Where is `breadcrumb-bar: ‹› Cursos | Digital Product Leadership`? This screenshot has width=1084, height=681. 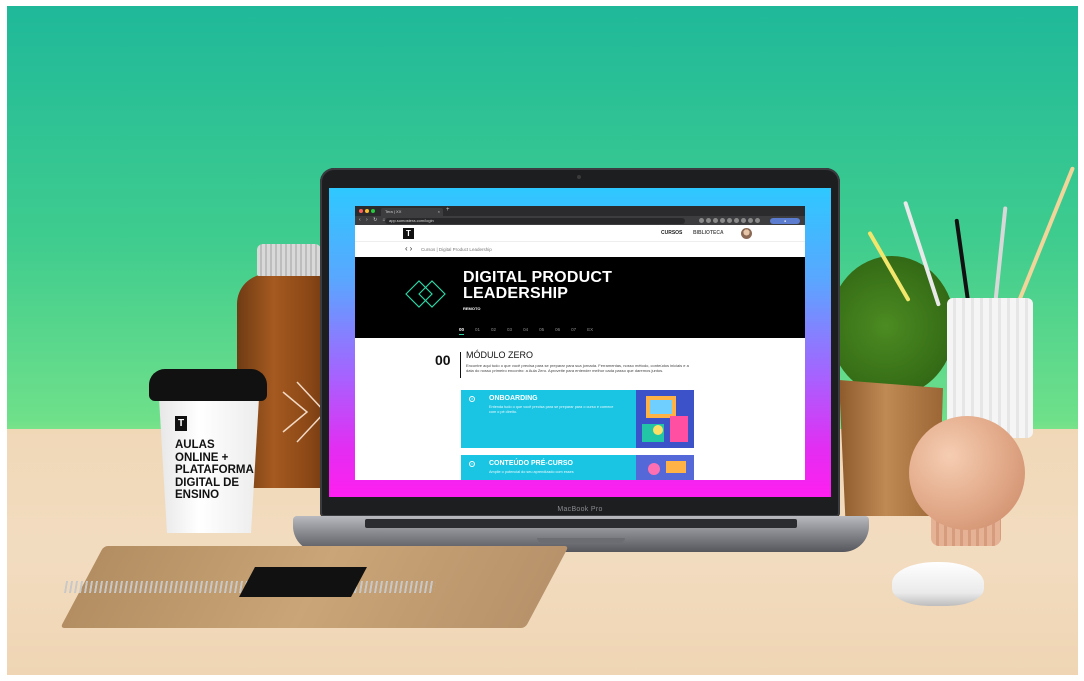
breadcrumb-bar: ‹› Cursos | Digital Product Leadership is located at coordinates (580, 249).